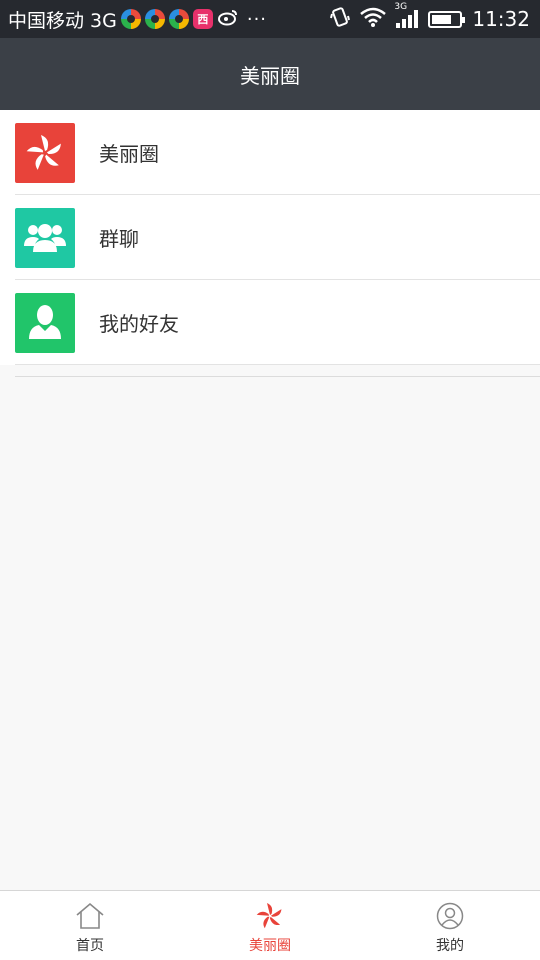 This screenshot has height=960, width=540. What do you see at coordinates (270, 945) in the screenshot?
I see `tab-label: 美丽圈` at bounding box center [270, 945].